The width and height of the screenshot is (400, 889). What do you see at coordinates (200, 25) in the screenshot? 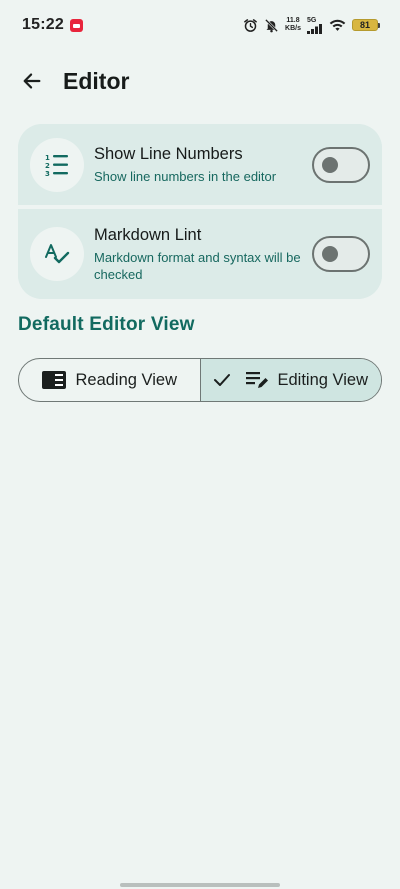
I see `status-bar: 15:22 11.8 KB/s 5G 81` at bounding box center [200, 25].